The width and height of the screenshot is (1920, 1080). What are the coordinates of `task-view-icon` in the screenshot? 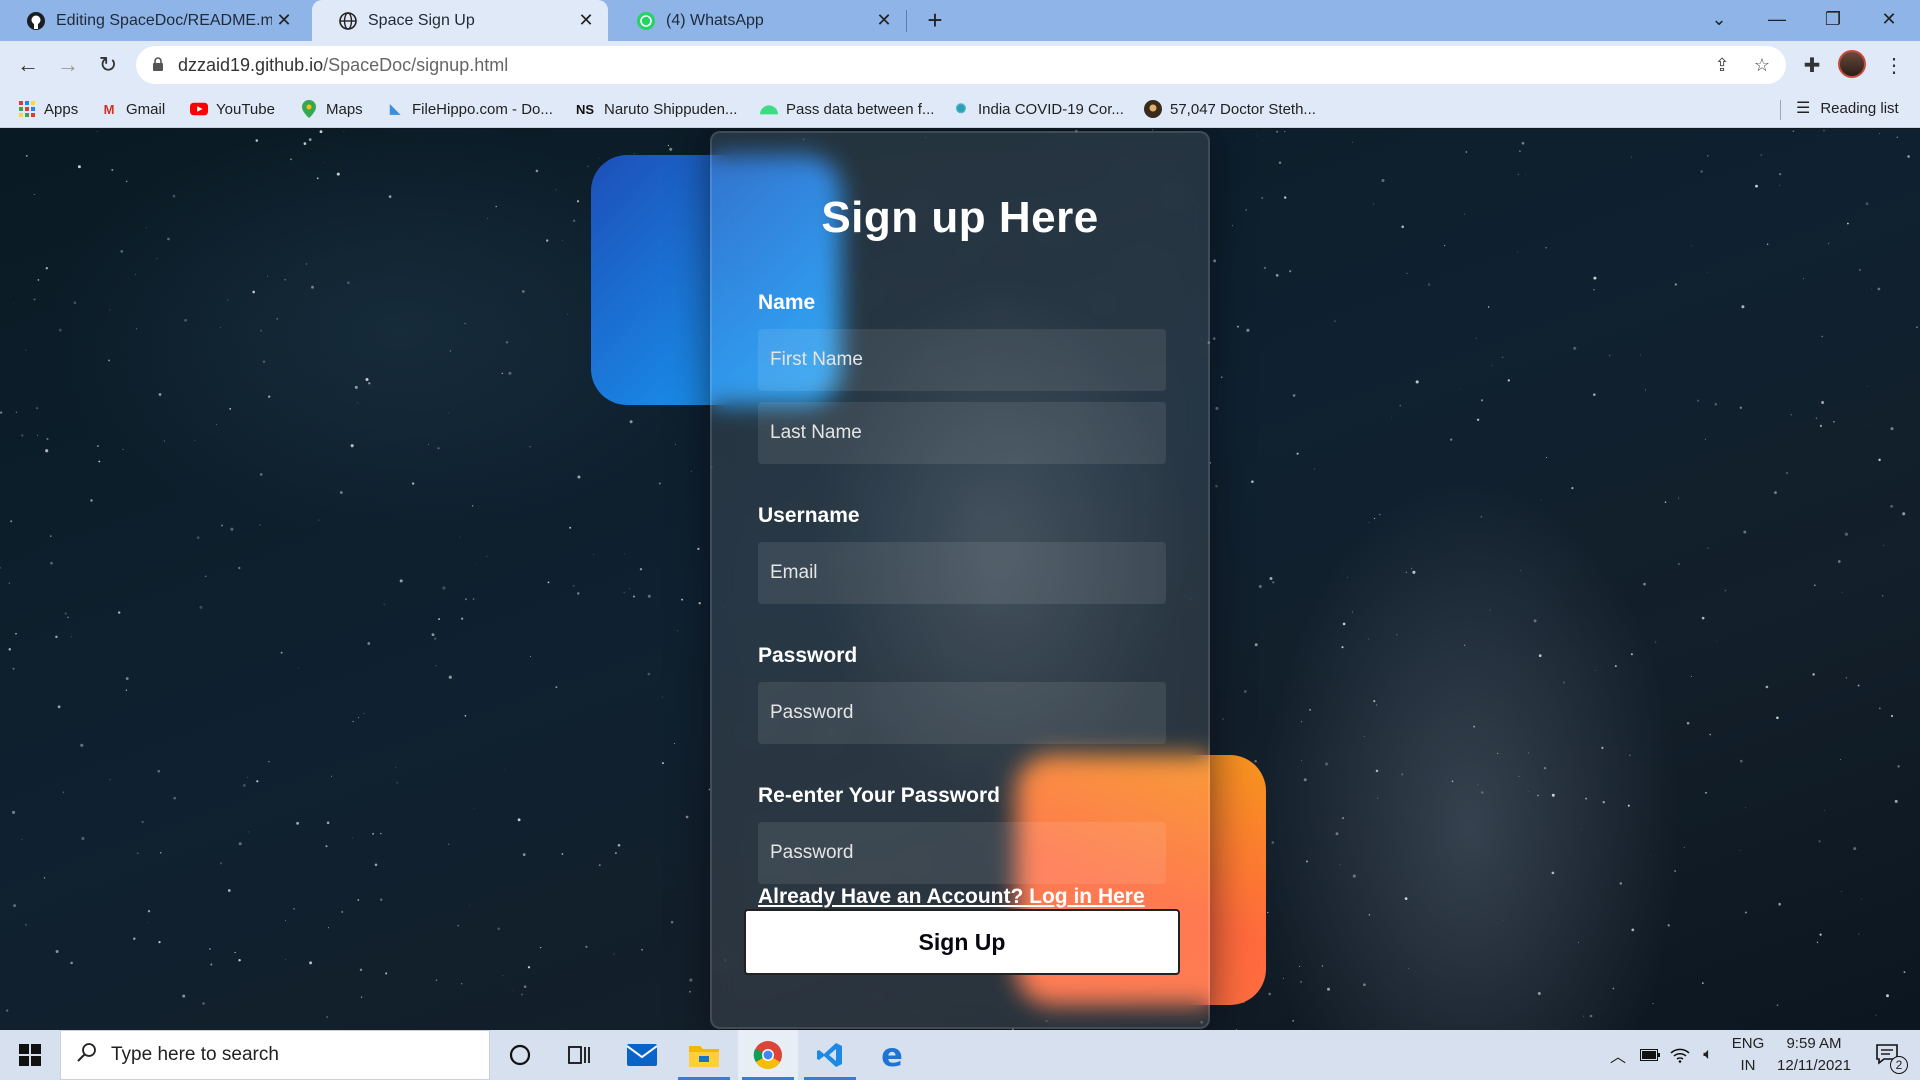 It's located at (580, 1055).